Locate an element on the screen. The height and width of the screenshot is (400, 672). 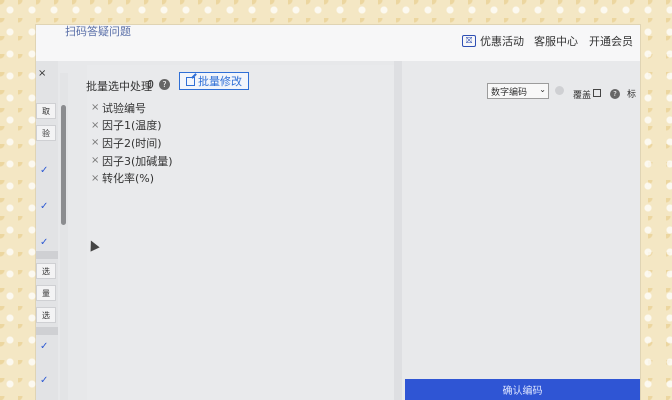
promo-link: ⛝ 优惠活动 is located at coordinates (493, 41).